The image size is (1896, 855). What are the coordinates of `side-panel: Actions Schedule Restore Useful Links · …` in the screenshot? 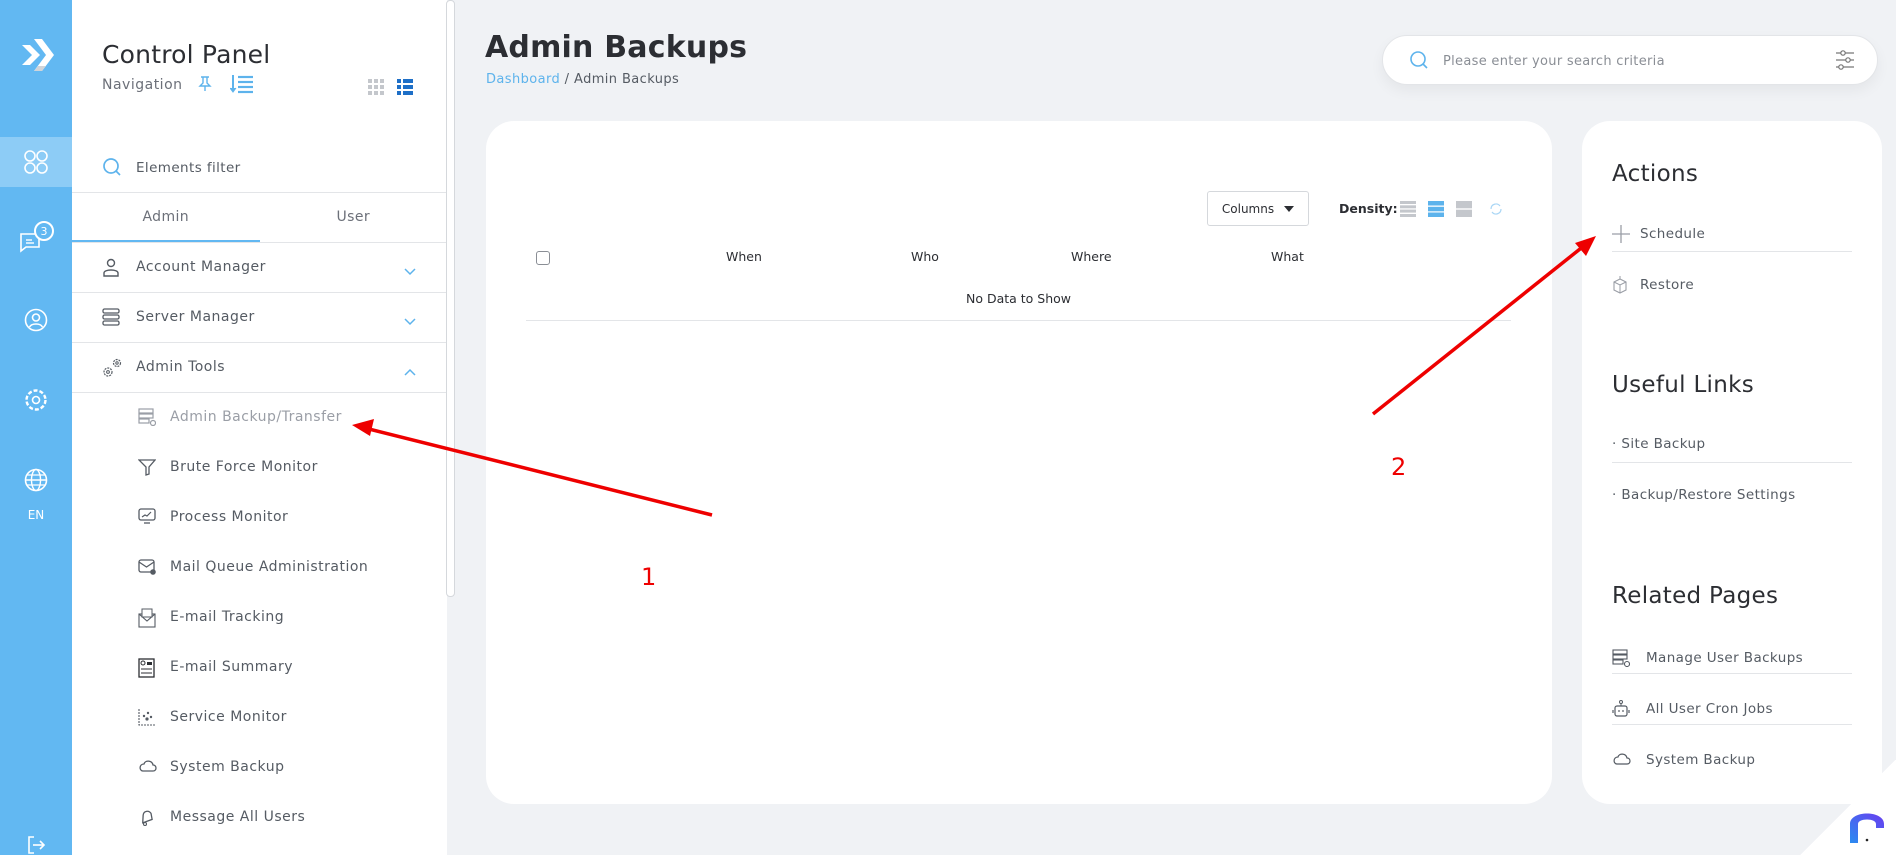 It's located at (1732, 462).